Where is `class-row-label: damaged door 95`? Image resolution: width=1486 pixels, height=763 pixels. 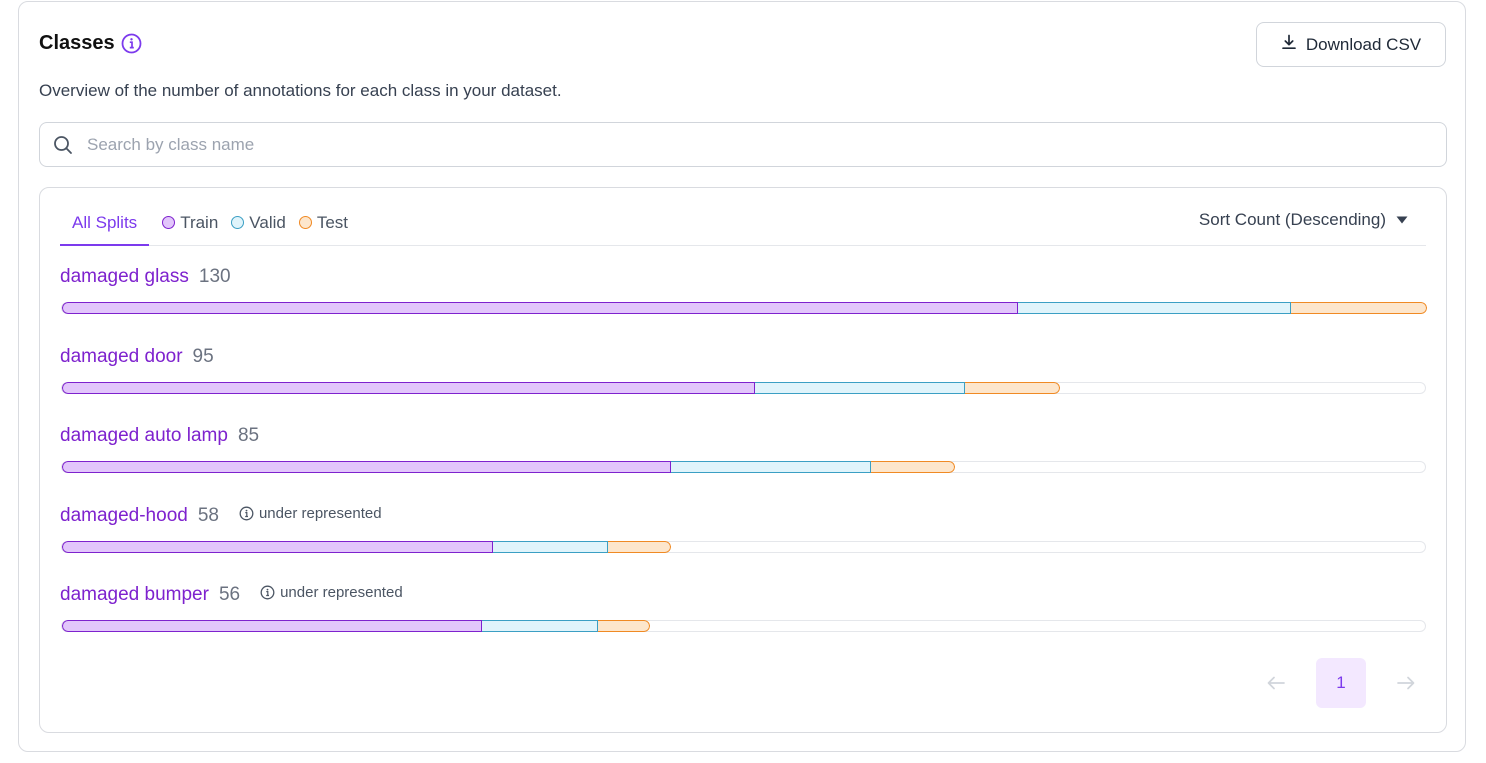 class-row-label: damaged door 95 is located at coordinates (137, 357).